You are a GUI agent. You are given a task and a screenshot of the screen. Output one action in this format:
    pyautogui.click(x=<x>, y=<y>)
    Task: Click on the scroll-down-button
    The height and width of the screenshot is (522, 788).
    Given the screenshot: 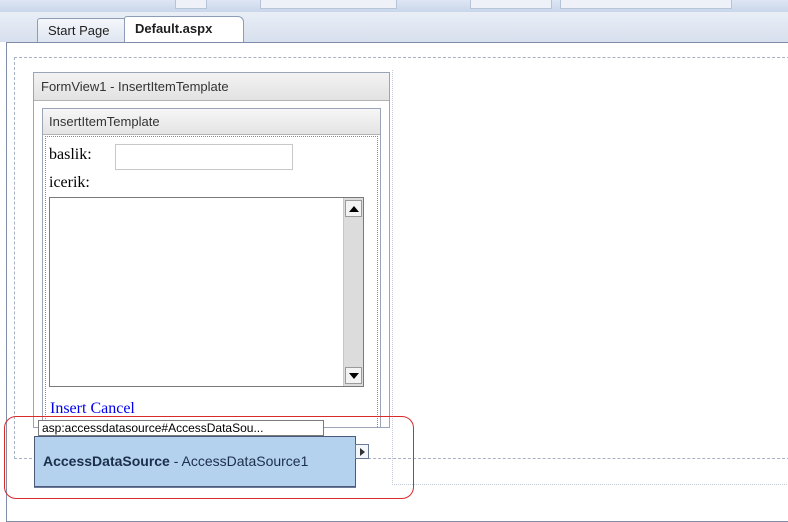 What is the action you would take?
    pyautogui.click(x=353, y=375)
    